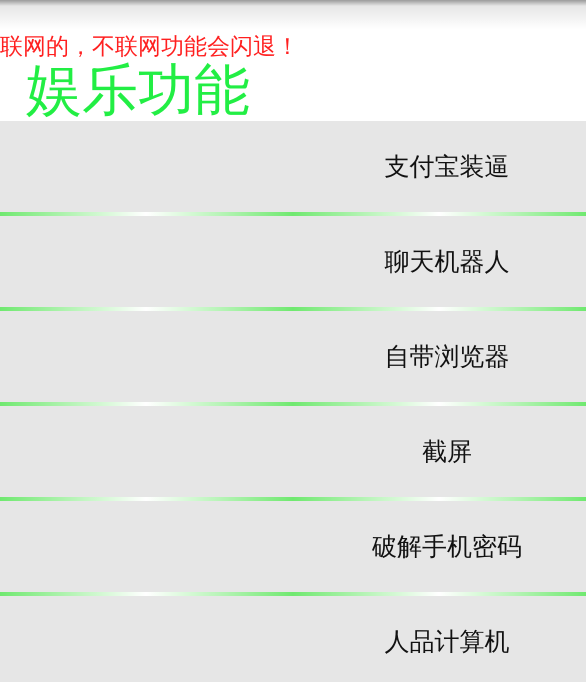 This screenshot has height=682, width=586. I want to click on section-title: 娱乐功能, so click(138, 91).